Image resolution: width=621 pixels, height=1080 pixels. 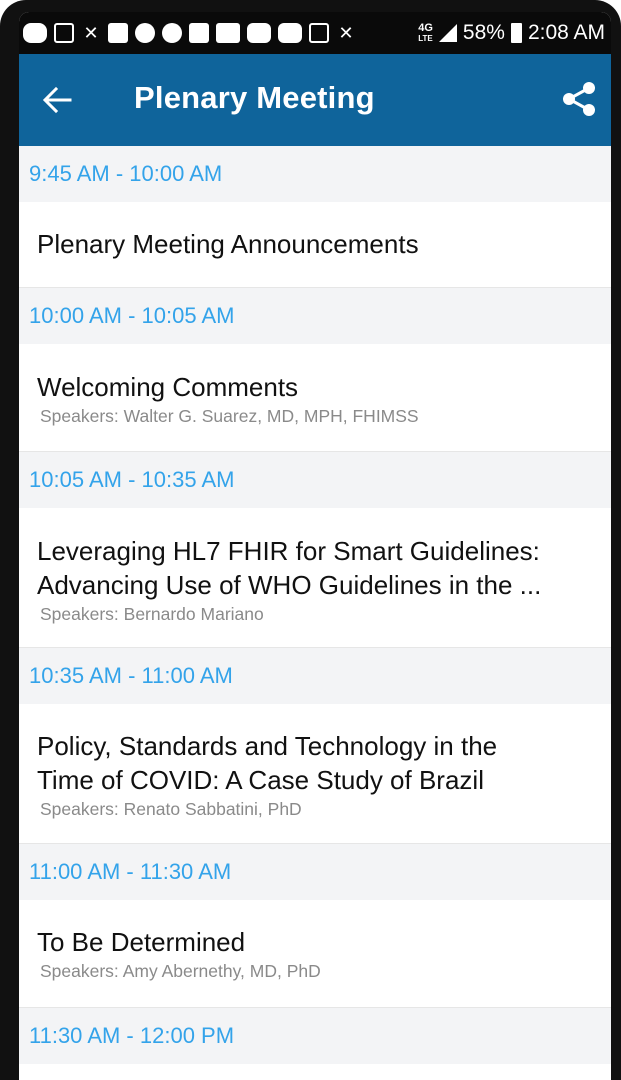 What do you see at coordinates (199, 33) in the screenshot?
I see `image-icon` at bounding box center [199, 33].